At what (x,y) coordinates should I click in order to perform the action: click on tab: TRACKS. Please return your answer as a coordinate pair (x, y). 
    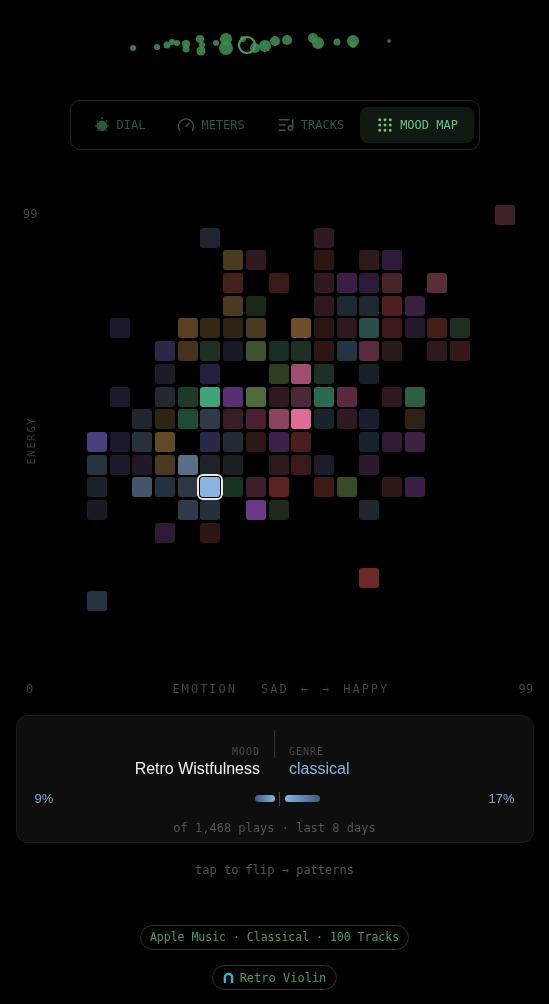
    Looking at the image, I should click on (310, 125).